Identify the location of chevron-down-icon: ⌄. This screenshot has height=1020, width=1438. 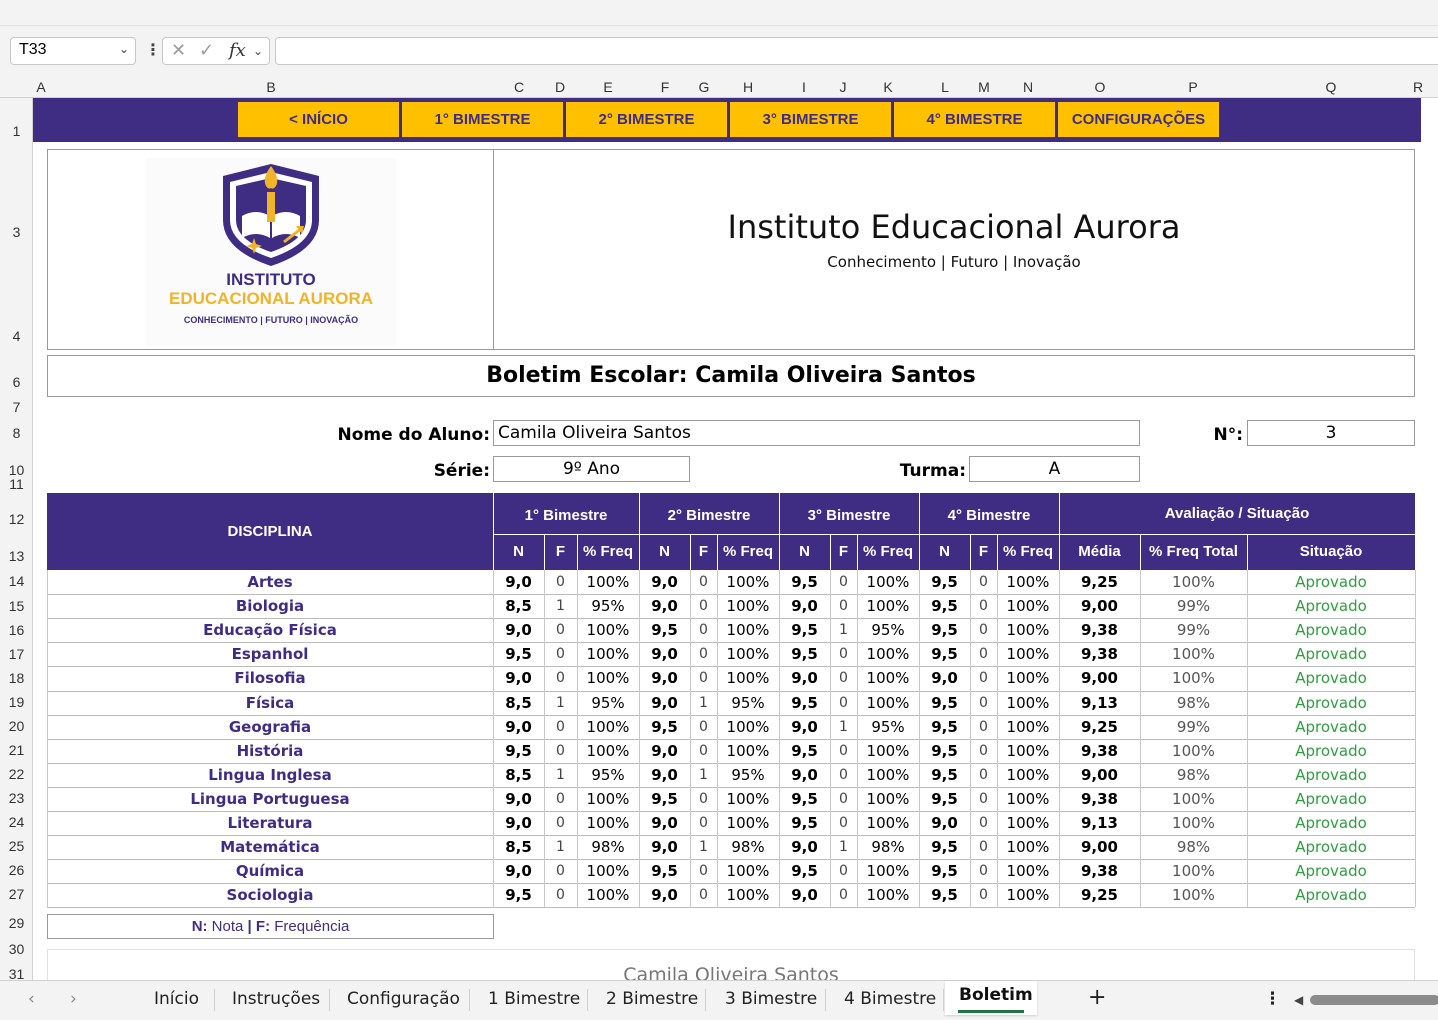
(124, 49).